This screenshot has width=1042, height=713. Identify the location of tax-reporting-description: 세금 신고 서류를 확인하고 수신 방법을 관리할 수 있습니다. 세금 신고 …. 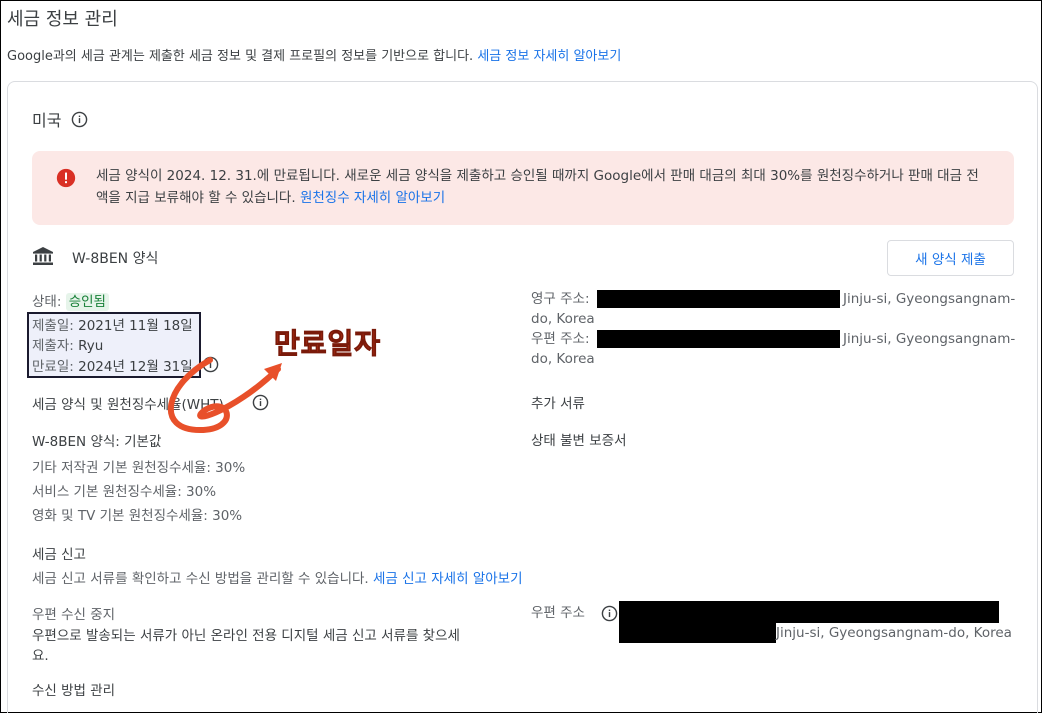
(277, 577).